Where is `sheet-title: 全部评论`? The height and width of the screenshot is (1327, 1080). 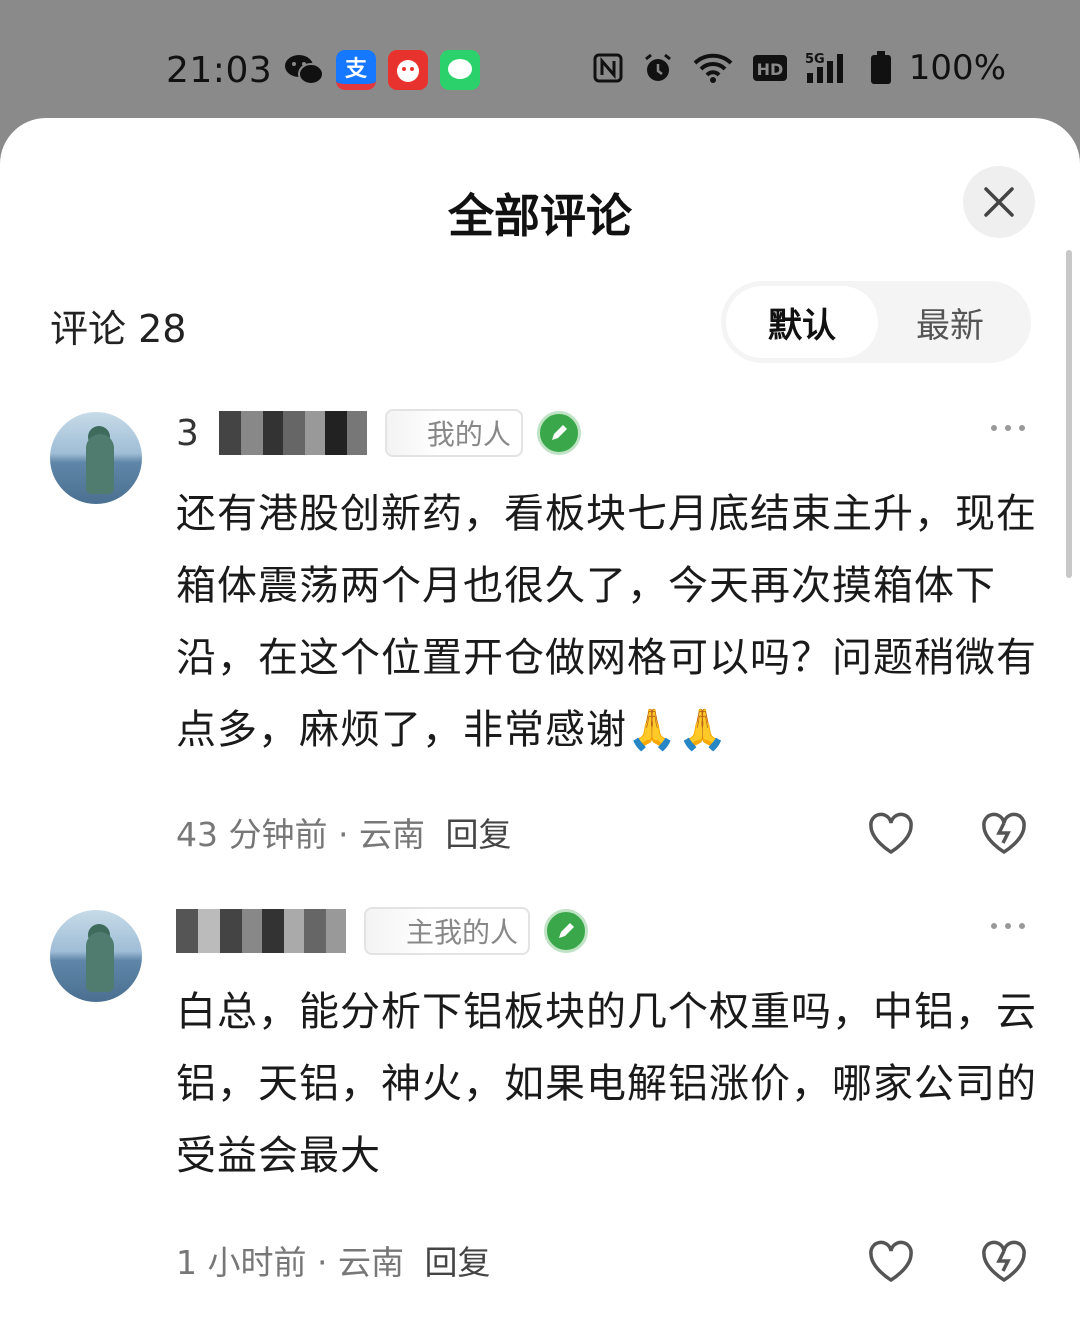 sheet-title: 全部评论 is located at coordinates (540, 216).